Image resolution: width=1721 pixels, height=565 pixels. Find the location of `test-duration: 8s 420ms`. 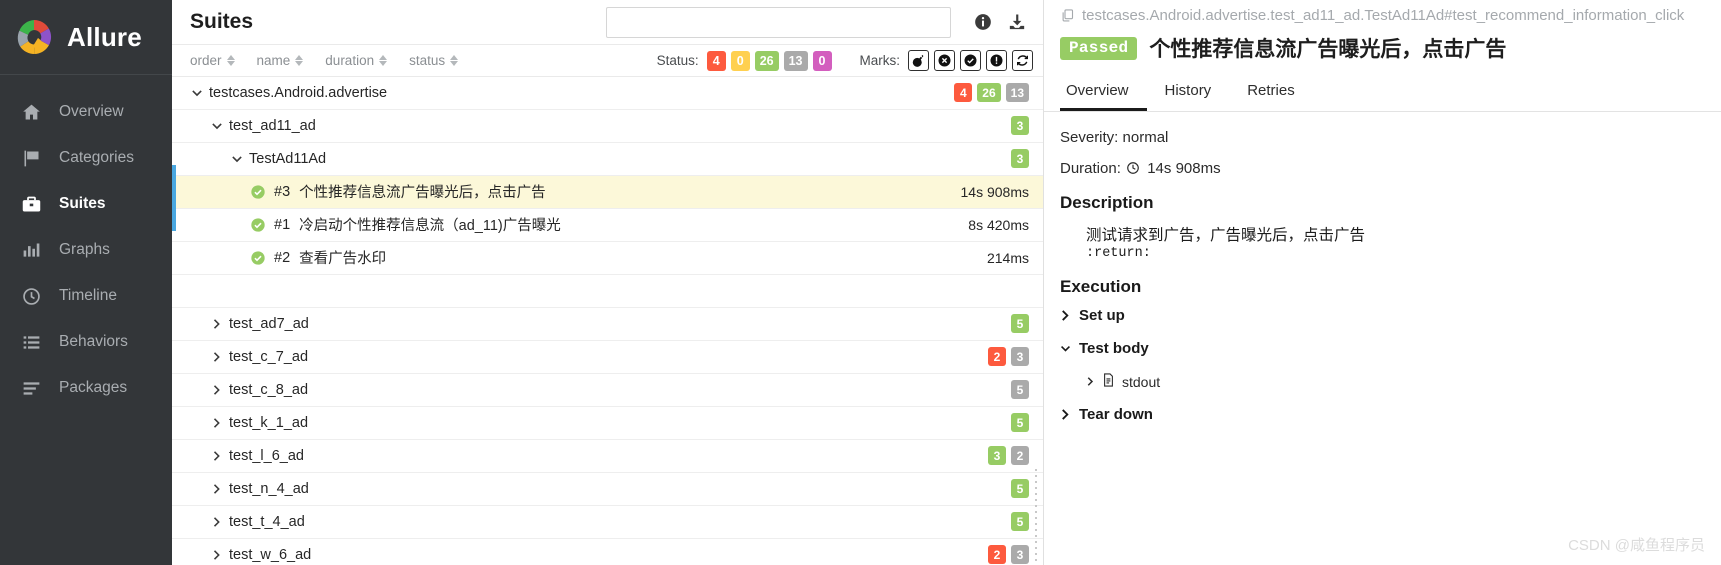

test-duration: 8s 420ms is located at coordinates (998, 224).